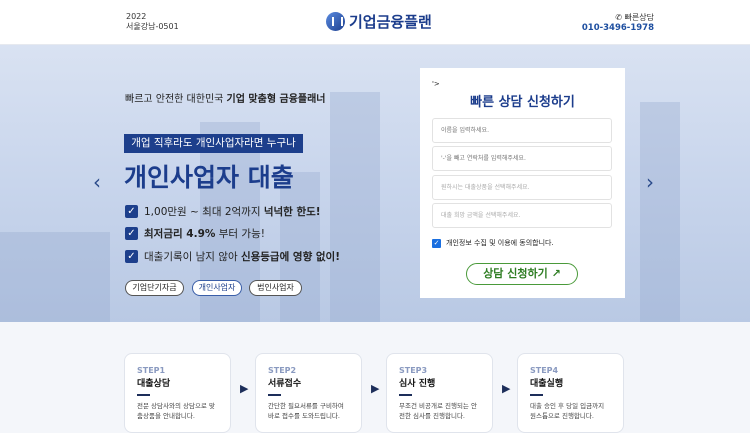 This screenshot has height=433, width=750. I want to click on feature-item: ✓ 최저금리 4.9% 부터 가능!, so click(195, 233).